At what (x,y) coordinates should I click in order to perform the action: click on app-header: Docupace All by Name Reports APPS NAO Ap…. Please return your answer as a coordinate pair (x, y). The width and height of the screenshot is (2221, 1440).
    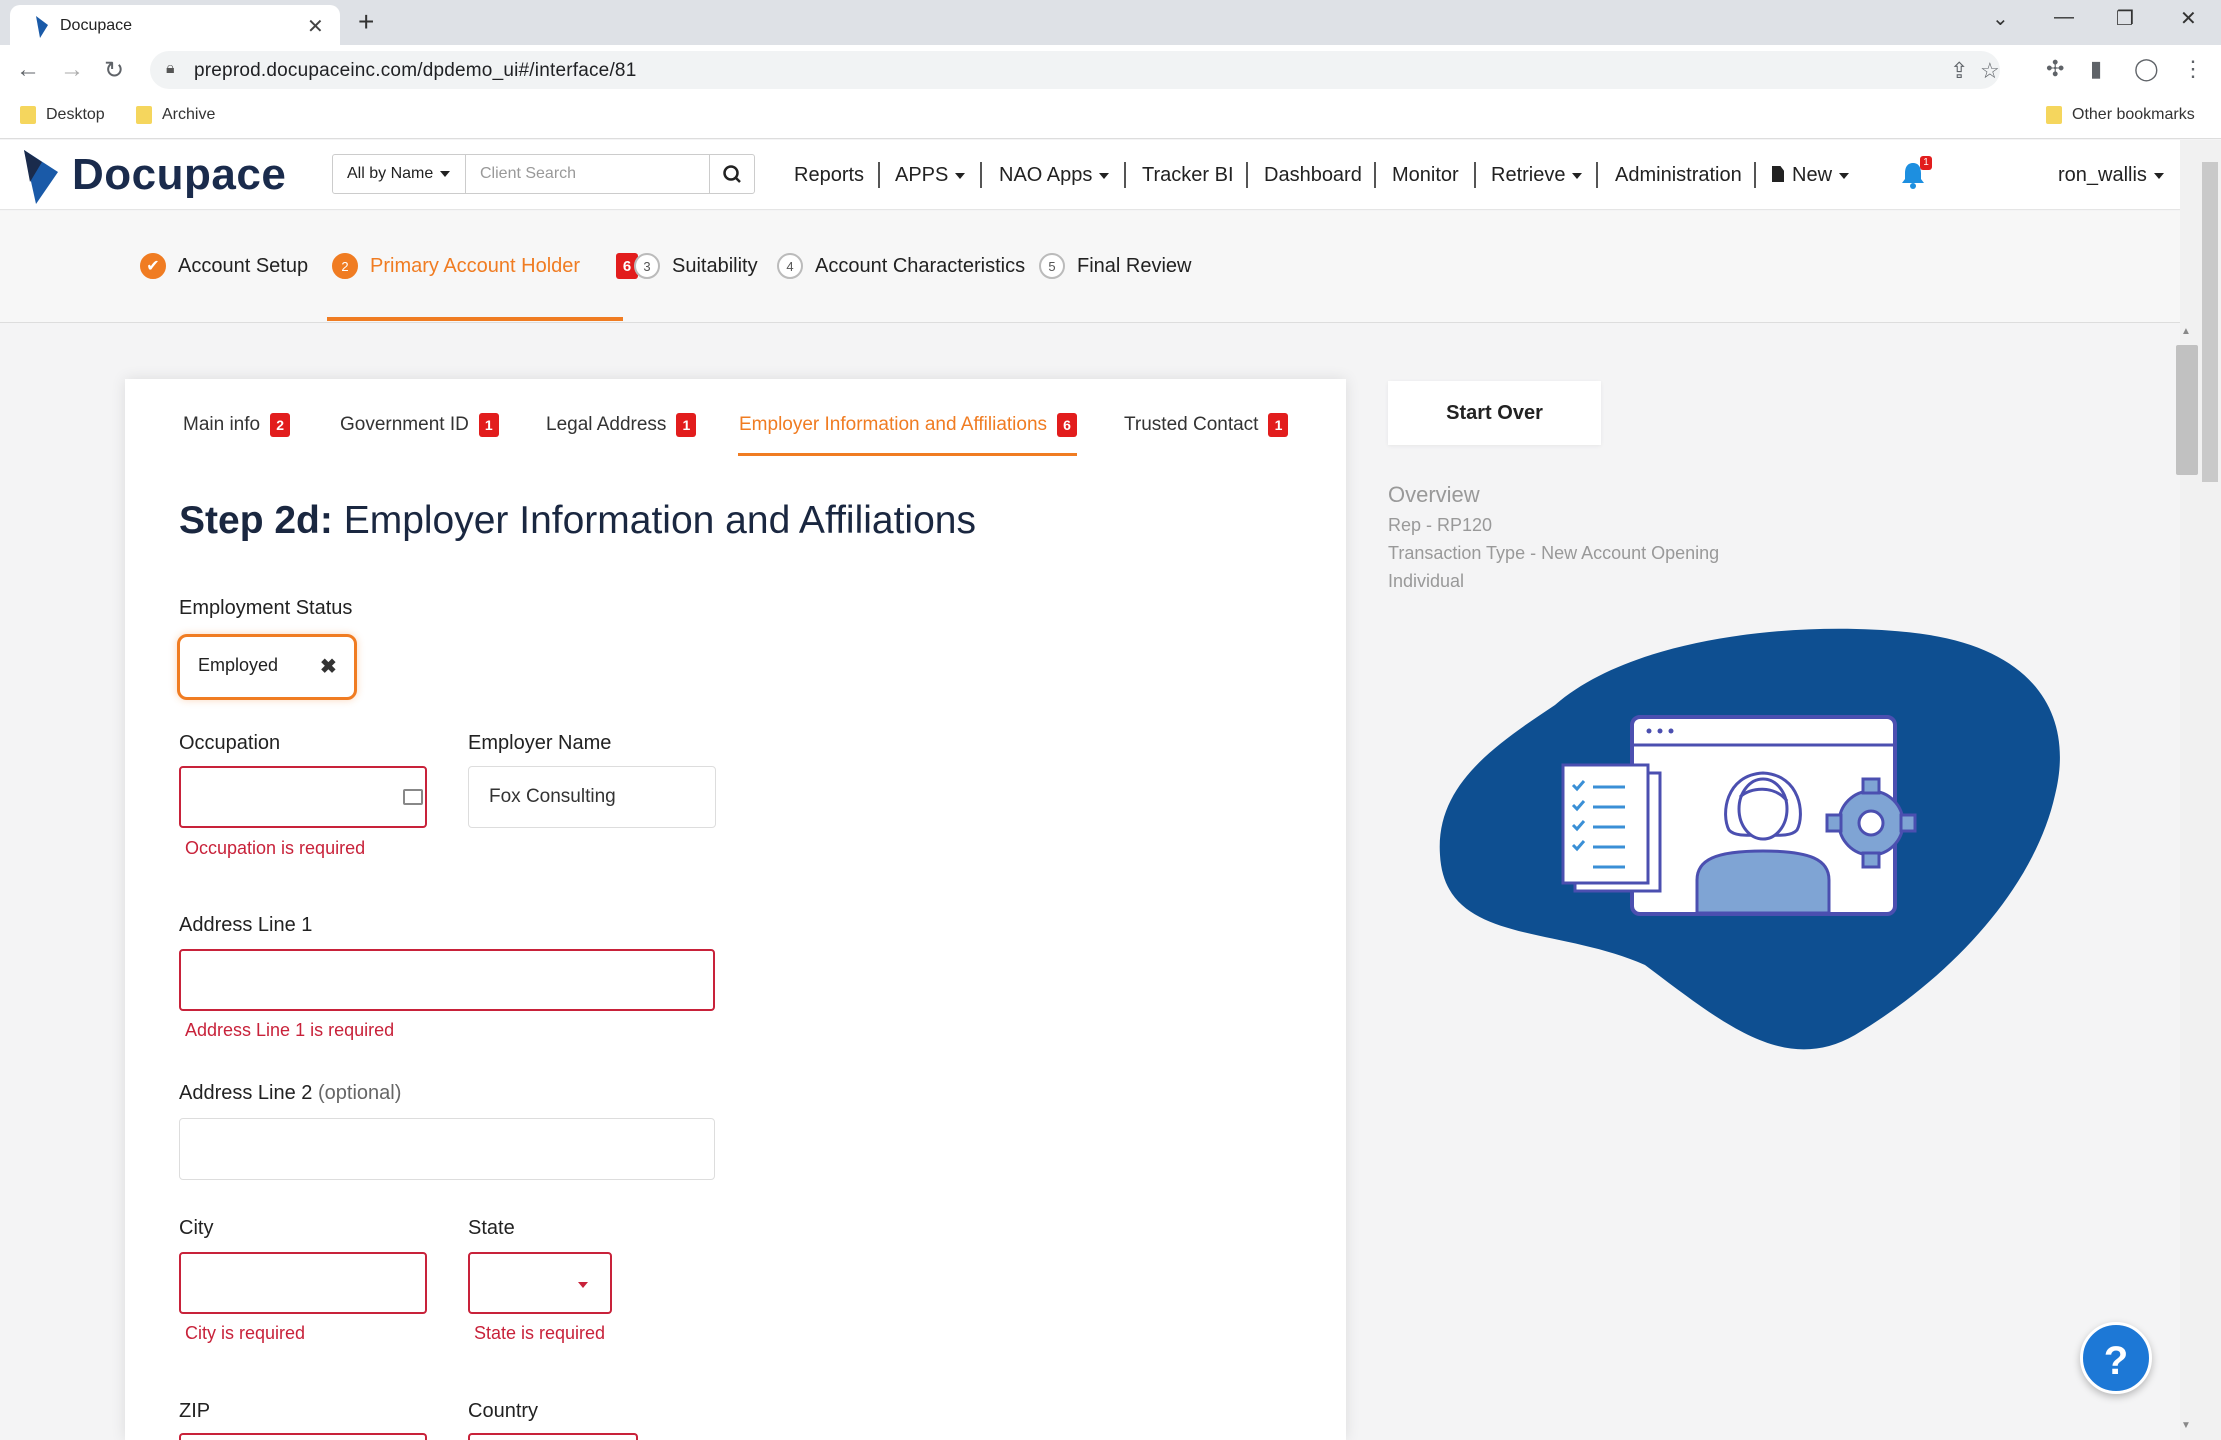
    Looking at the image, I should click on (1090, 175).